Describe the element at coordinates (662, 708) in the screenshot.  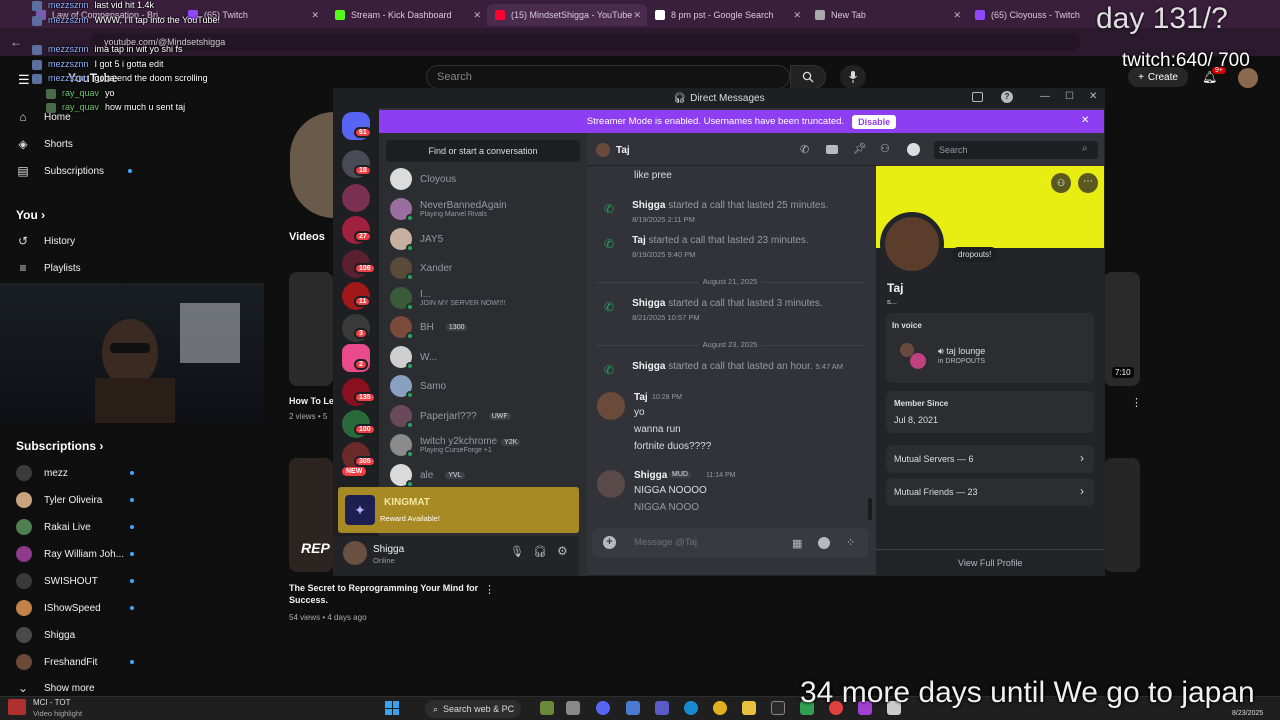
I see `teams-icon` at that location.